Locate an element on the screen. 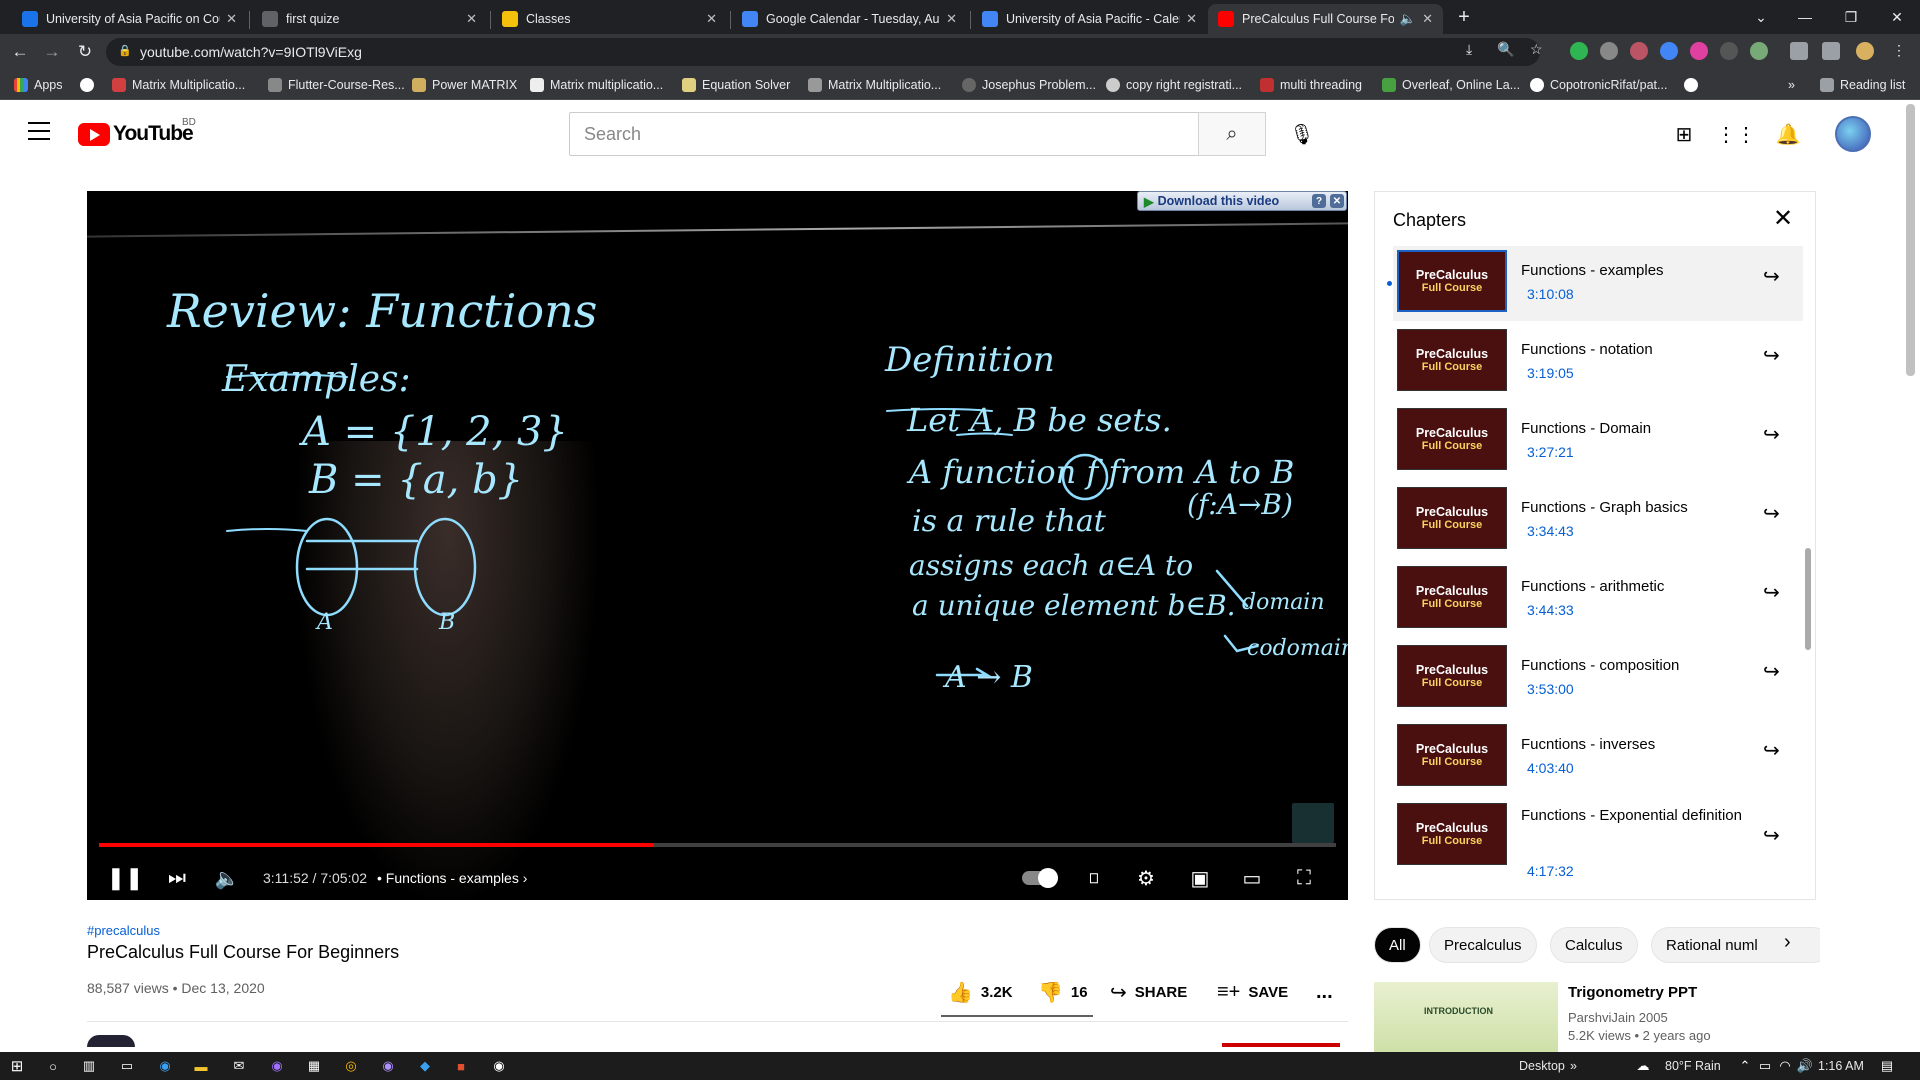  youtube-logo: YouTube BD is located at coordinates (137, 131).